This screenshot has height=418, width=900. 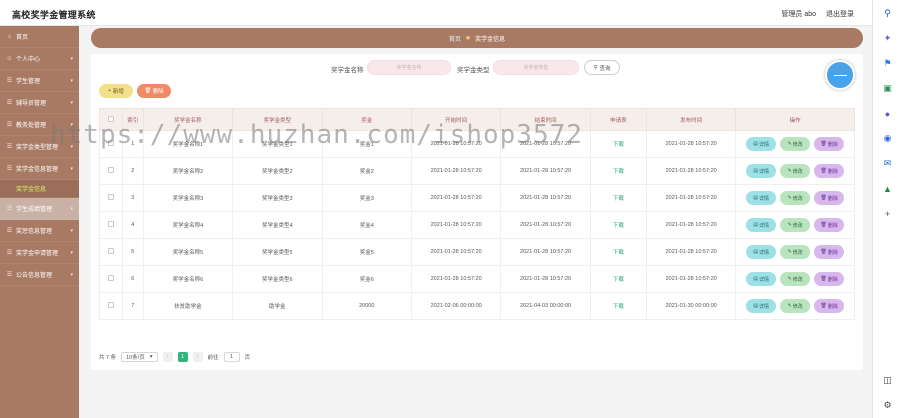 What do you see at coordinates (840, 14) in the screenshot?
I see `logout-link: 退出登录` at bounding box center [840, 14].